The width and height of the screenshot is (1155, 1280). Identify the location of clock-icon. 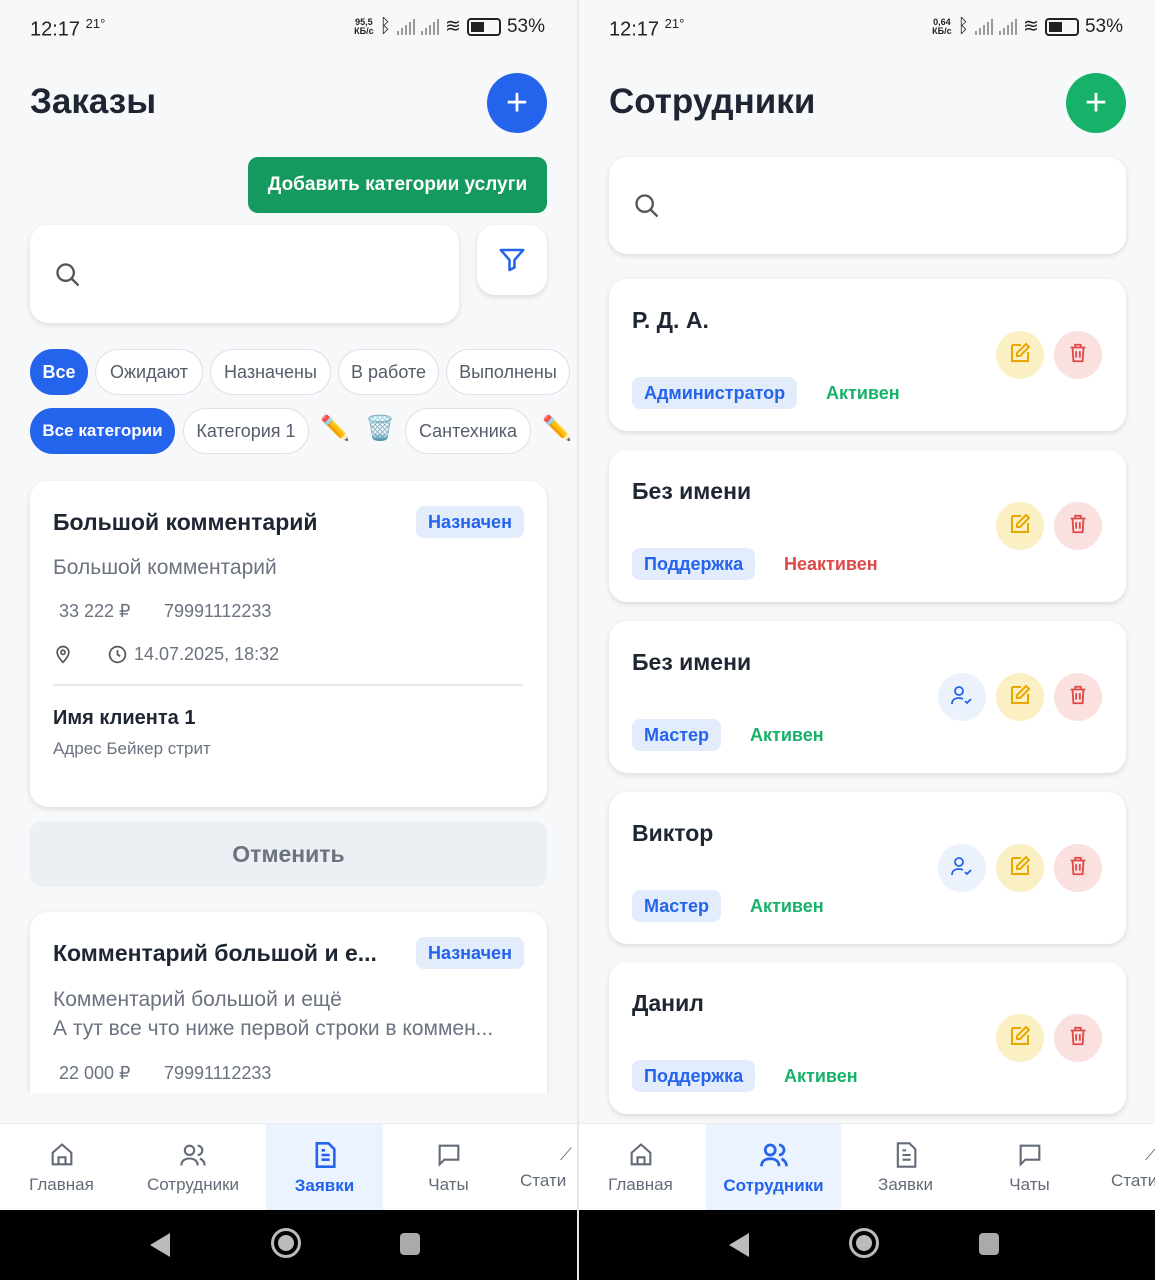
(117, 654).